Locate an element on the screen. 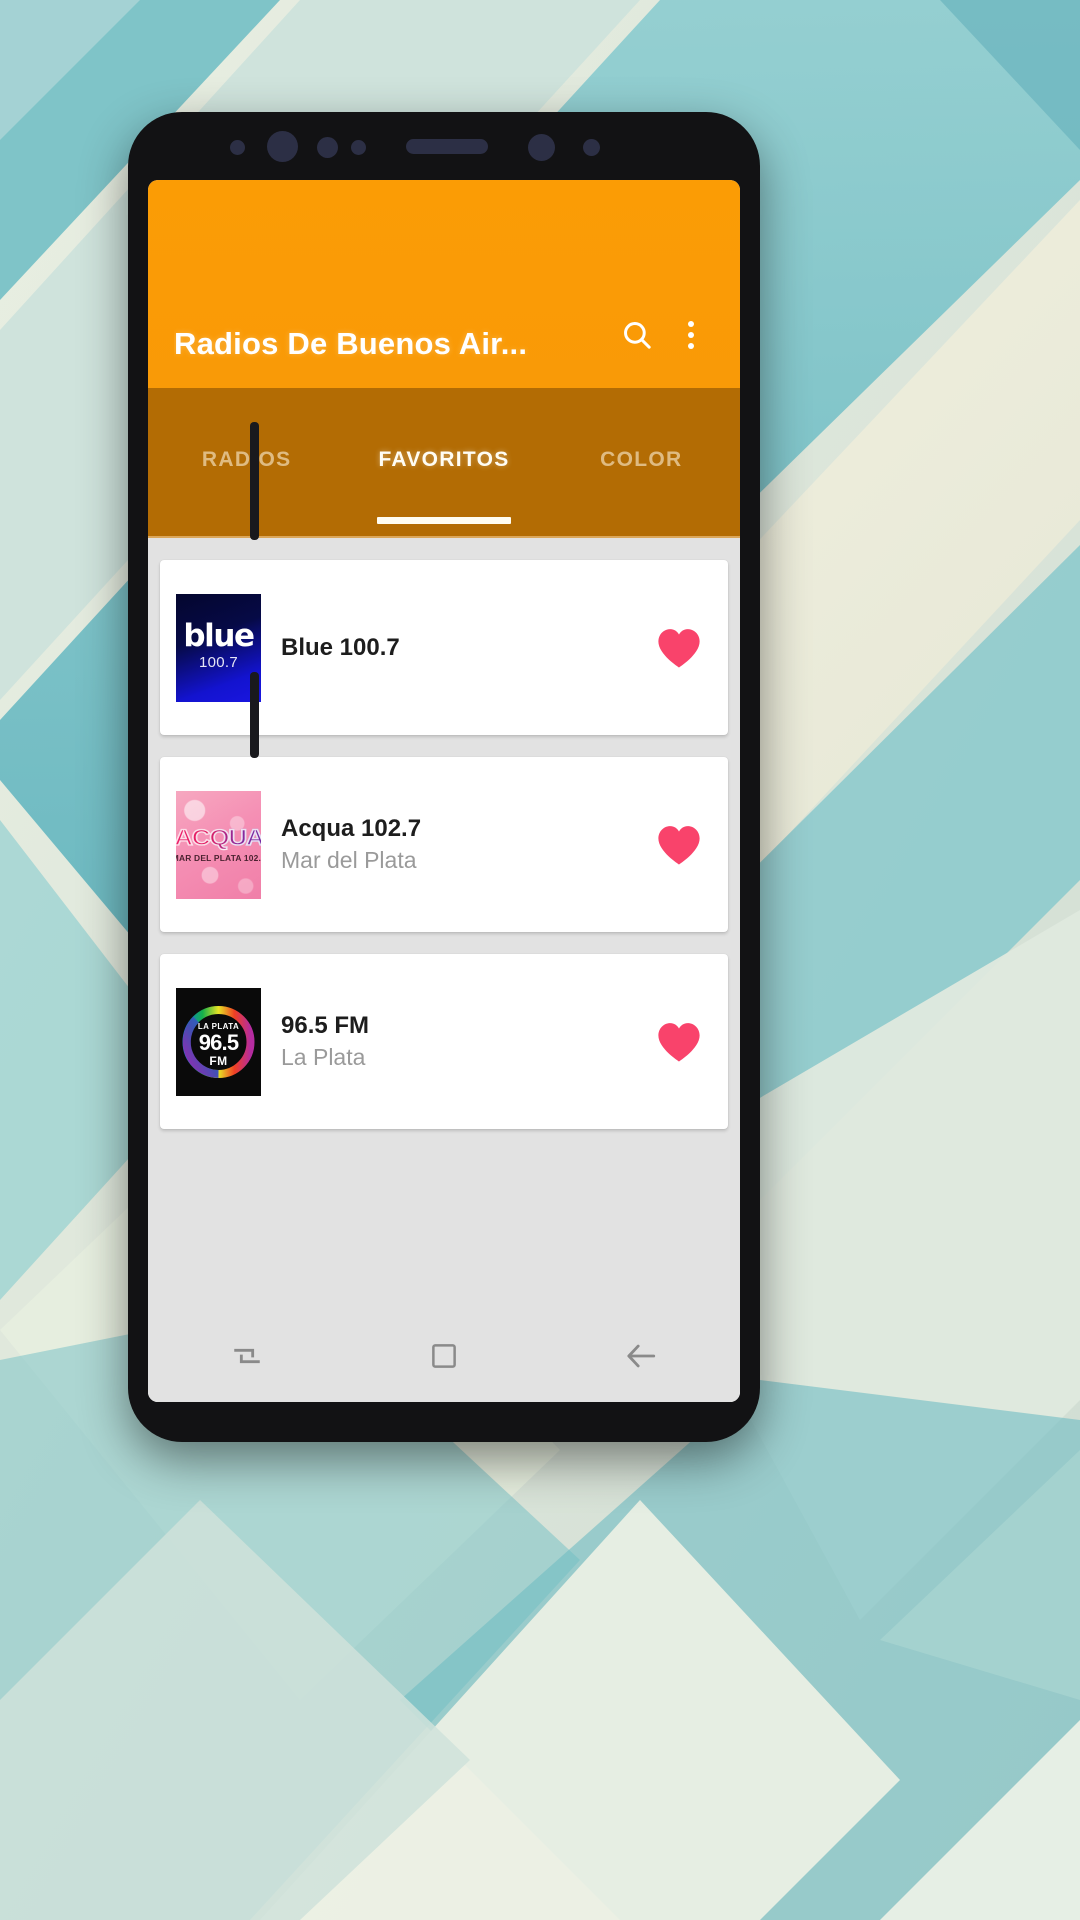 Image resolution: width=1080 pixels, height=1920 pixels. camera-lens-left is located at coordinates (282, 146).